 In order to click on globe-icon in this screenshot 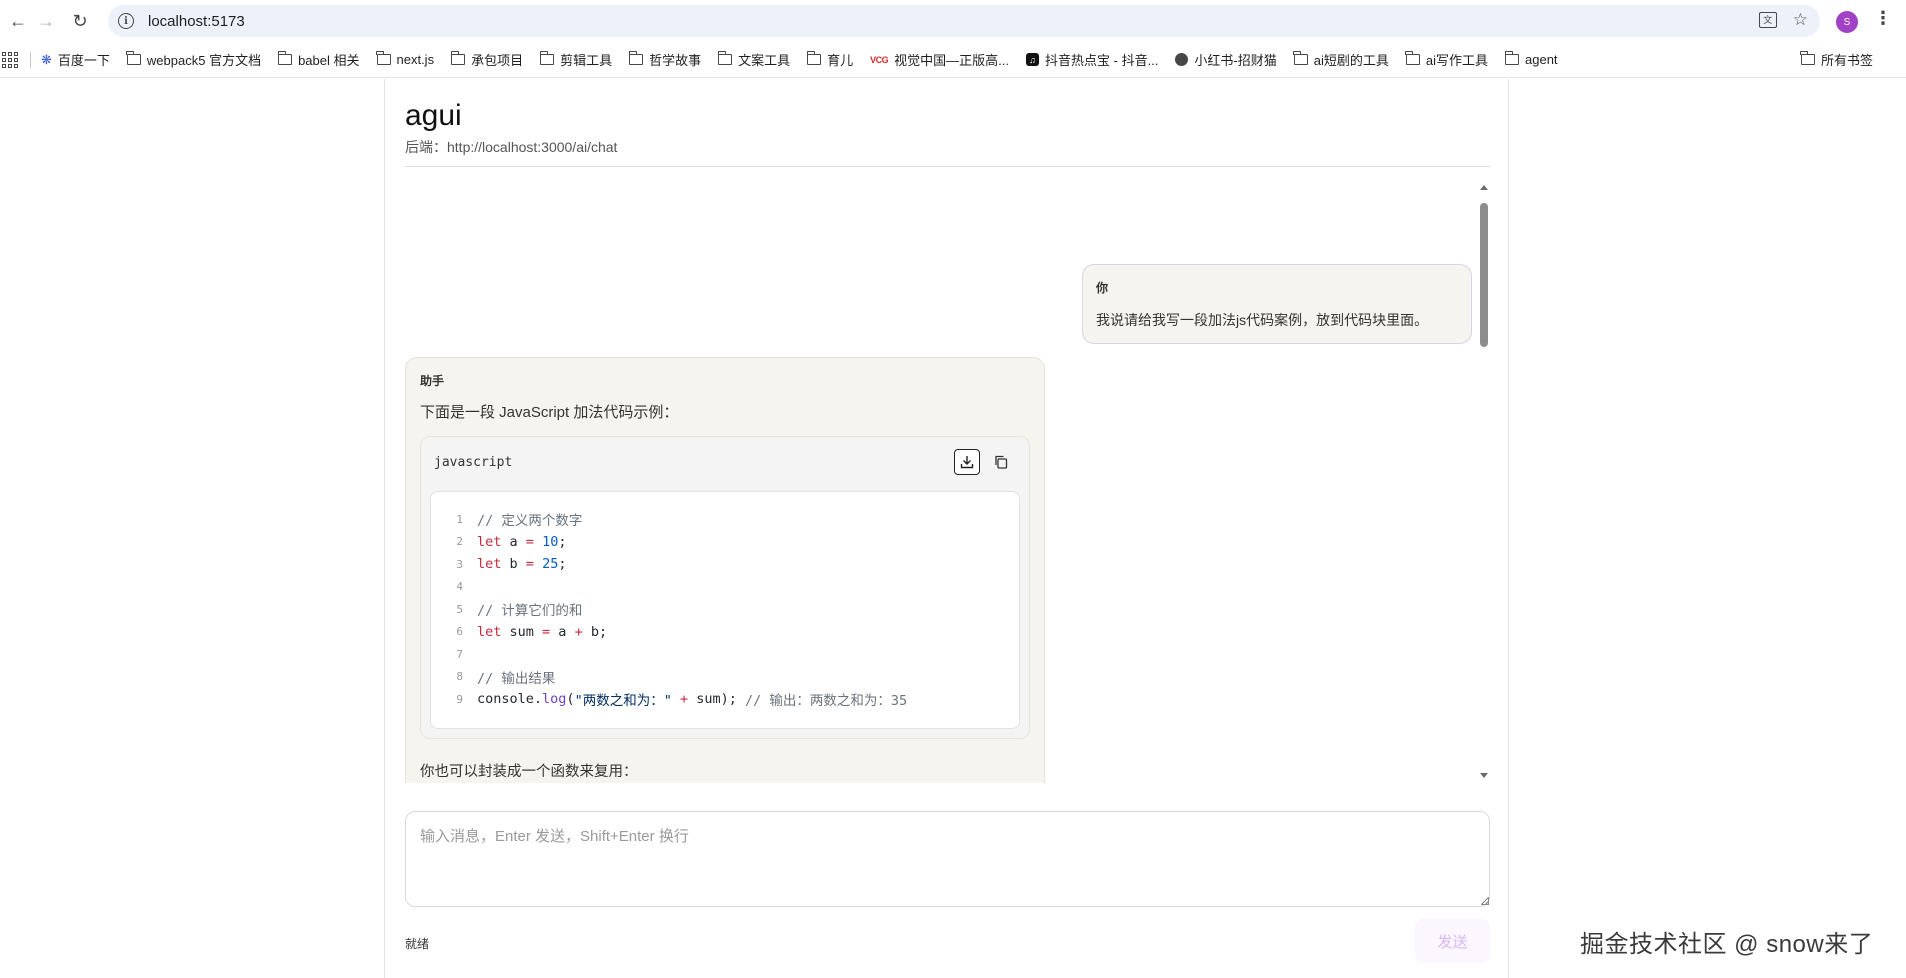, I will do `click(1182, 59)`.